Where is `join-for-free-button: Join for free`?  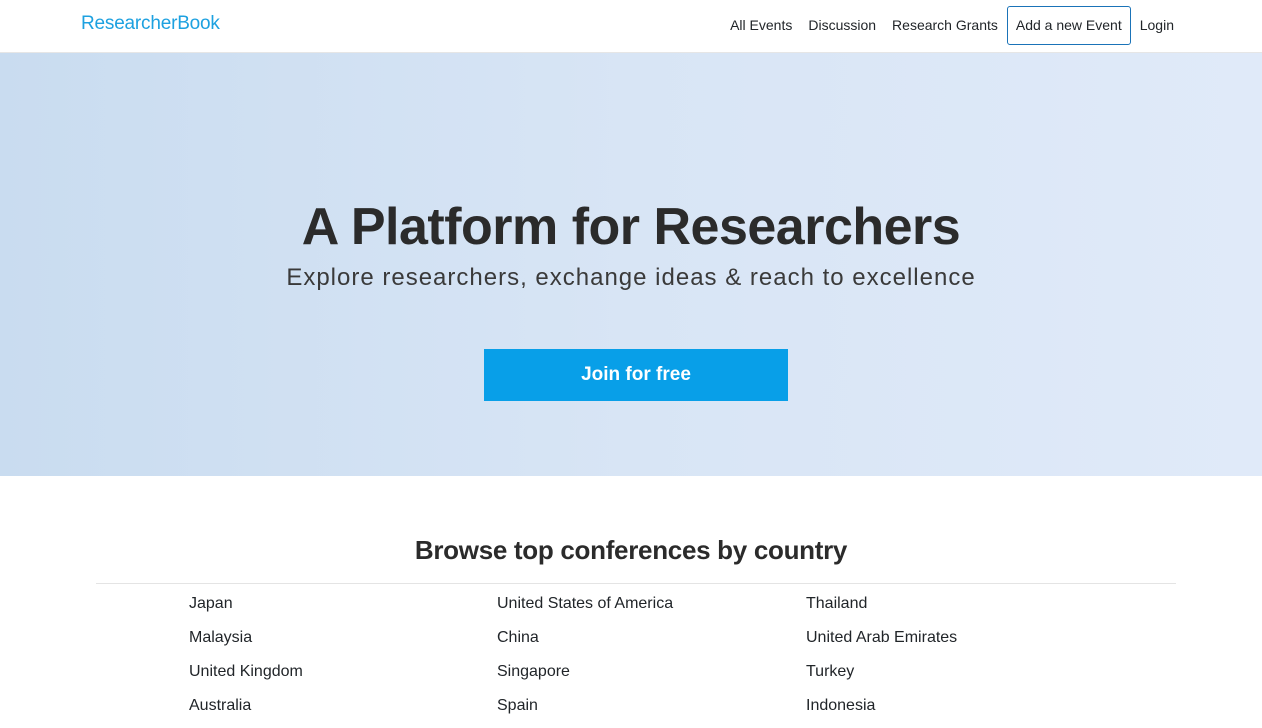 join-for-free-button: Join for free is located at coordinates (636, 375).